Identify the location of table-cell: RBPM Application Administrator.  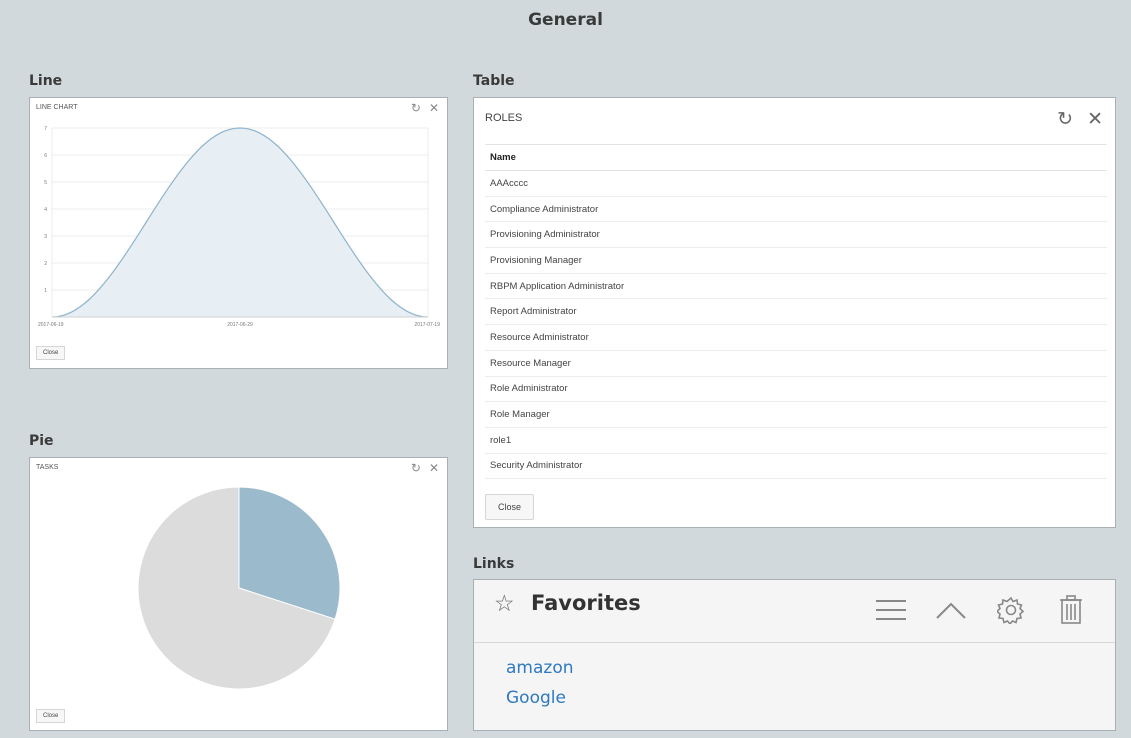
(796, 286).